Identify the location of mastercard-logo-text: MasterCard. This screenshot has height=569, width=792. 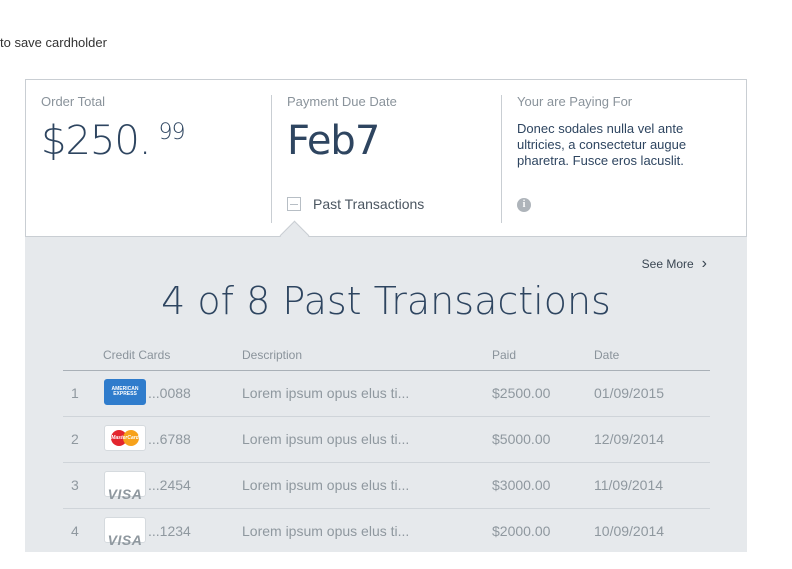
(125, 438).